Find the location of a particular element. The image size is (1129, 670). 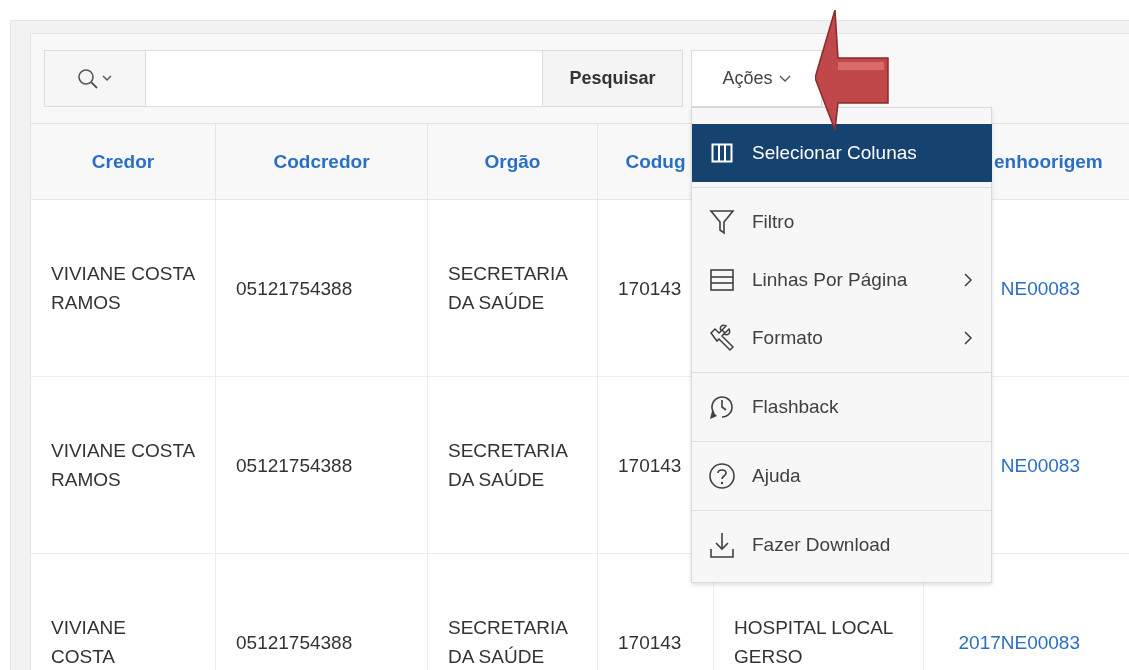

column-header: Codug is located at coordinates (655, 161).